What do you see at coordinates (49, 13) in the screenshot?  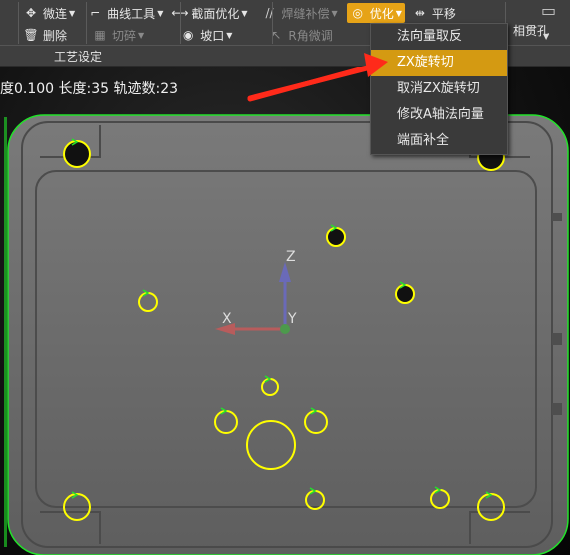 I see `weilian-button: ✥ 微连 ▼` at bounding box center [49, 13].